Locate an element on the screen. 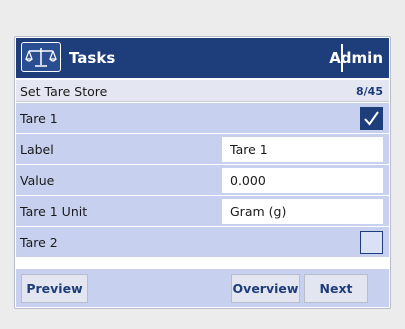  balance-scale-icon is located at coordinates (41, 57).